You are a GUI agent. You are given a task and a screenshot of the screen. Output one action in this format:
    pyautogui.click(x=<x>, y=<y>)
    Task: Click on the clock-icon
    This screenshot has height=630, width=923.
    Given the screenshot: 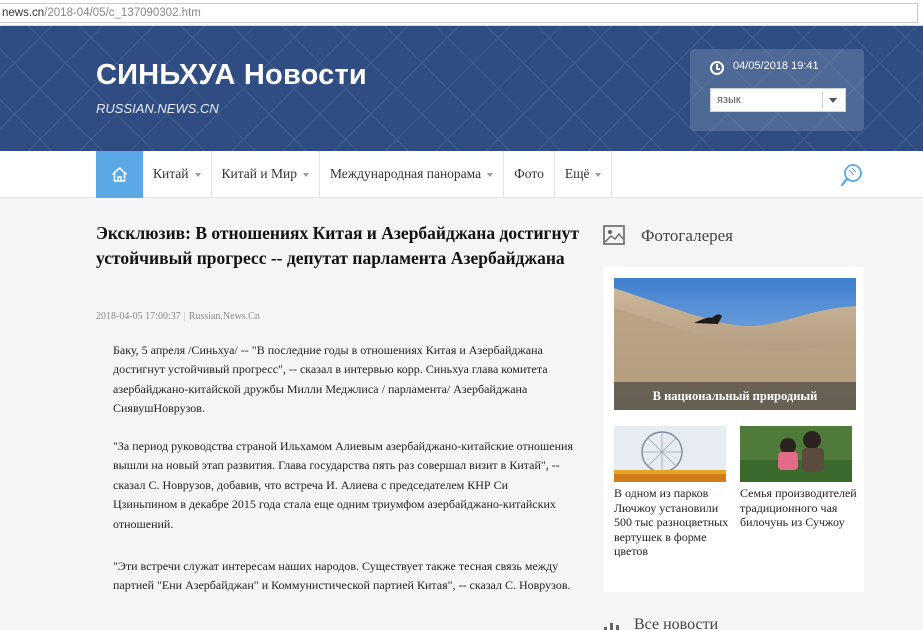 What is the action you would take?
    pyautogui.click(x=717, y=68)
    